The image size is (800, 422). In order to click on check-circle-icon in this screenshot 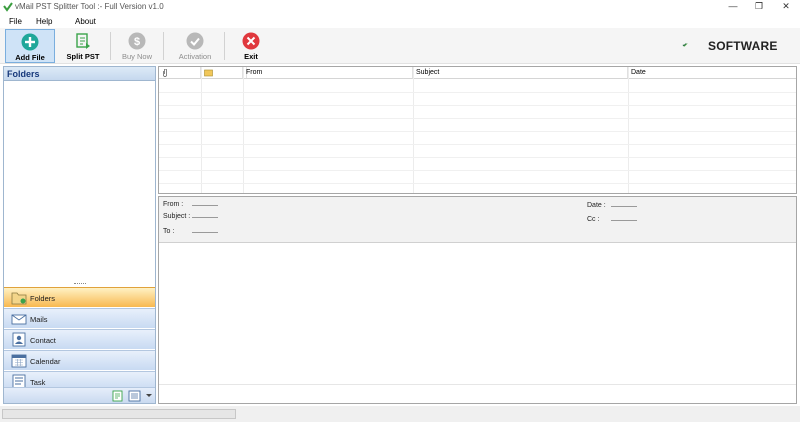, I will do `click(195, 41)`.